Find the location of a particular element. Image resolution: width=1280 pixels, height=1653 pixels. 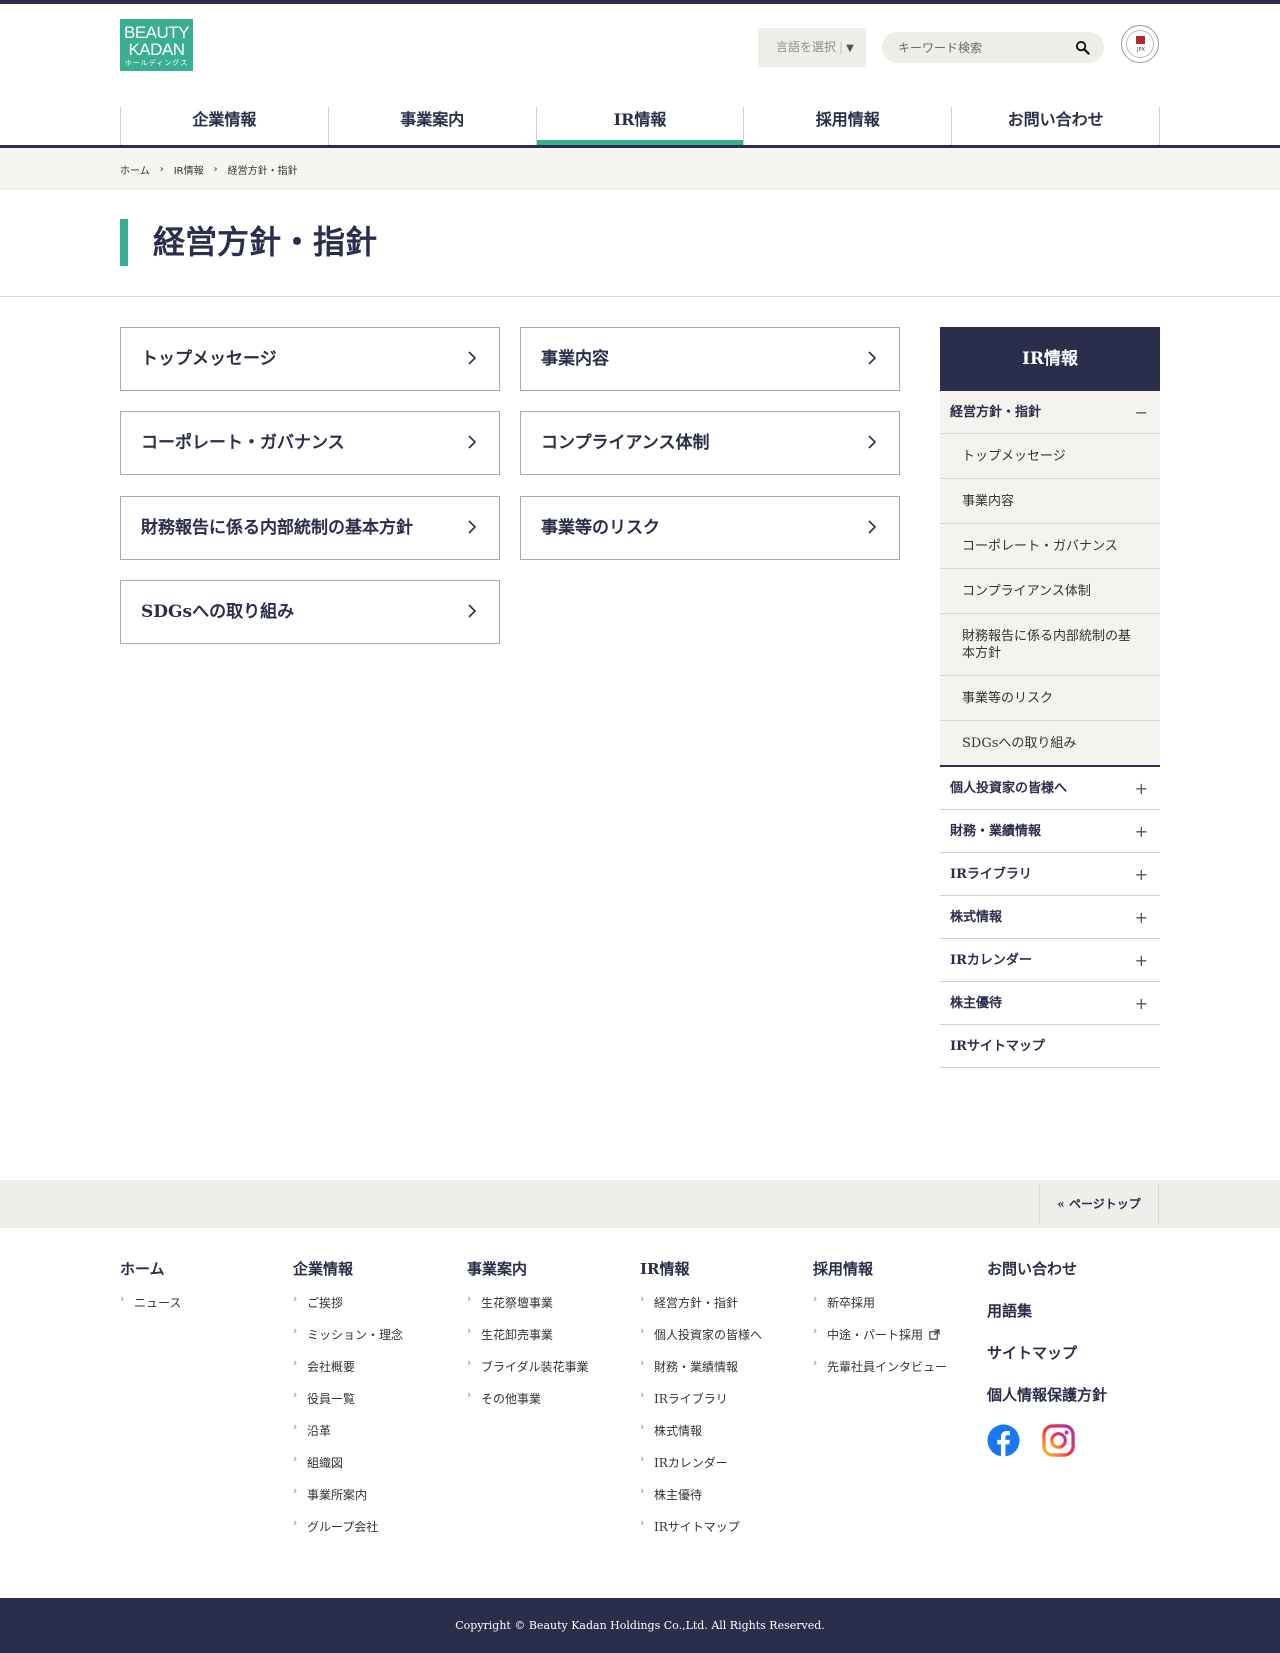

sidebar-sub-item: 財務報告に係る内部統制の基本方針 is located at coordinates (1050, 645).